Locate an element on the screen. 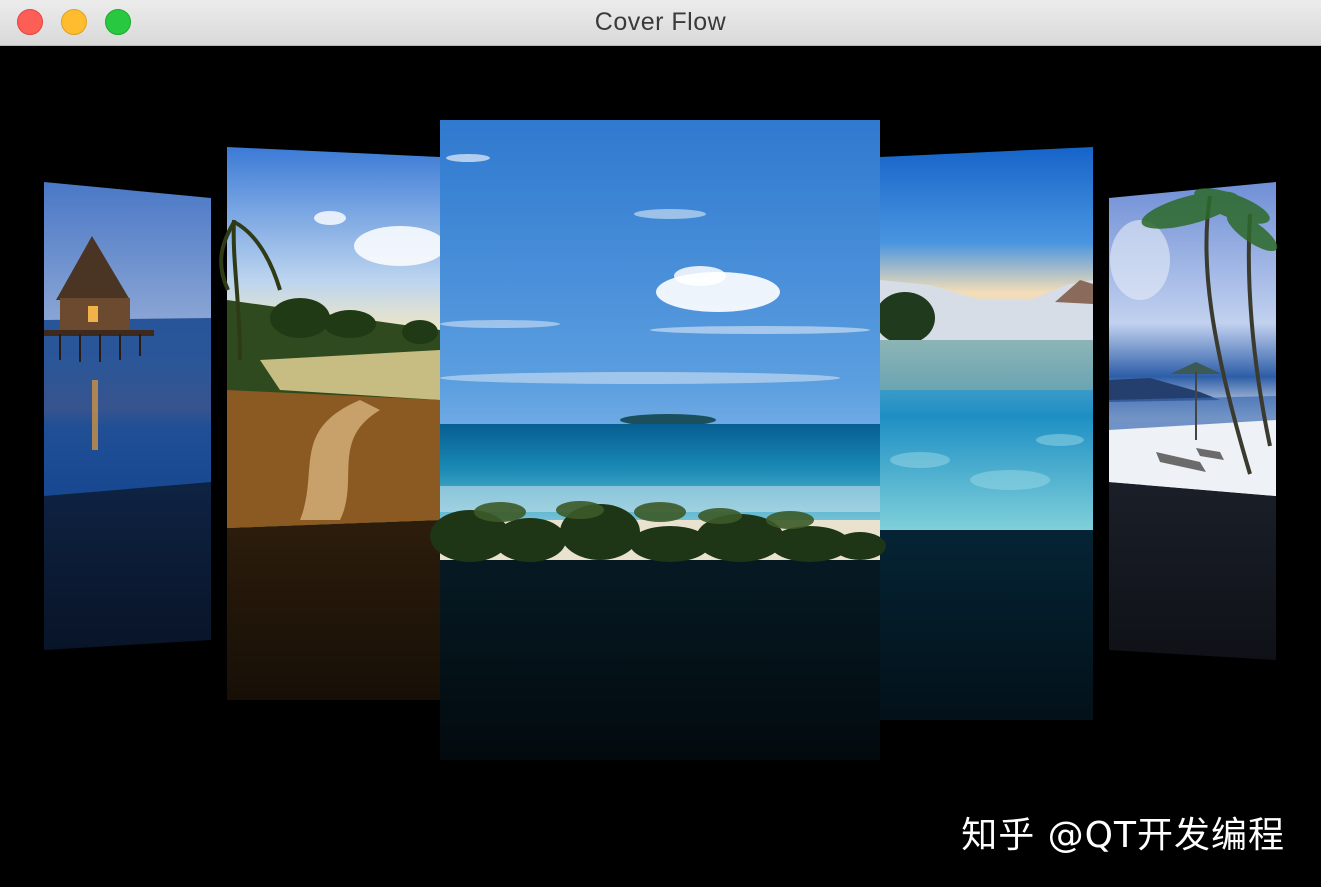  cover-overwater-bungalow is located at coordinates (127, 339).